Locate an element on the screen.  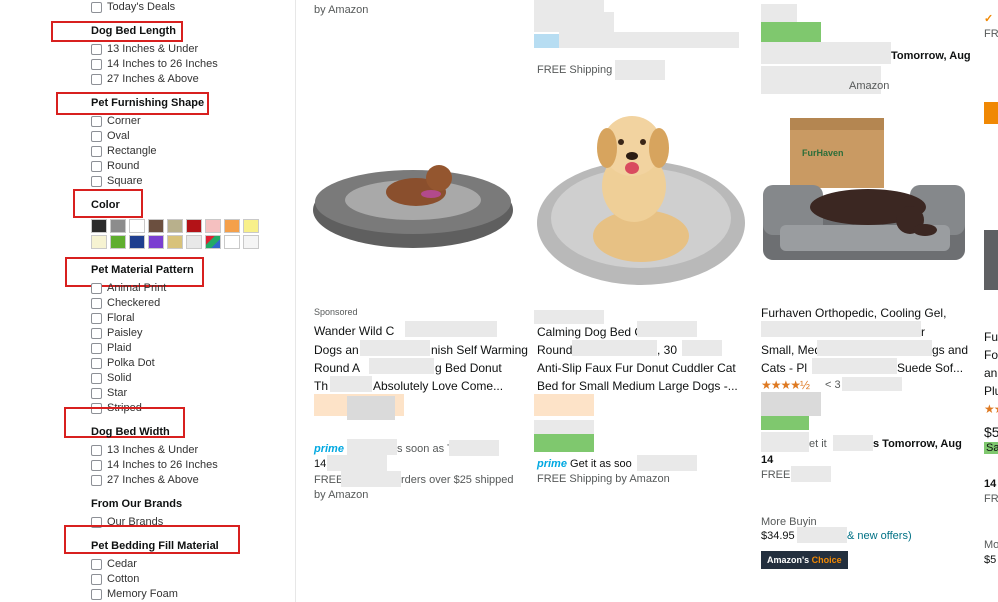
product-title-line: nish Self Warming is located at coordinates (479, 350).